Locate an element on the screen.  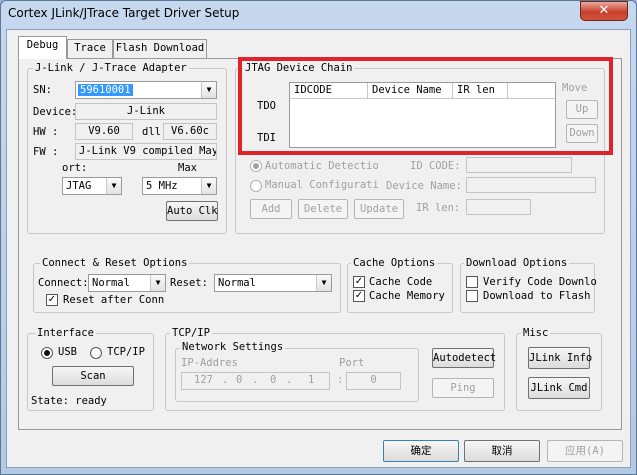
download-to-flash-label: Download to Flash is located at coordinates (537, 296).